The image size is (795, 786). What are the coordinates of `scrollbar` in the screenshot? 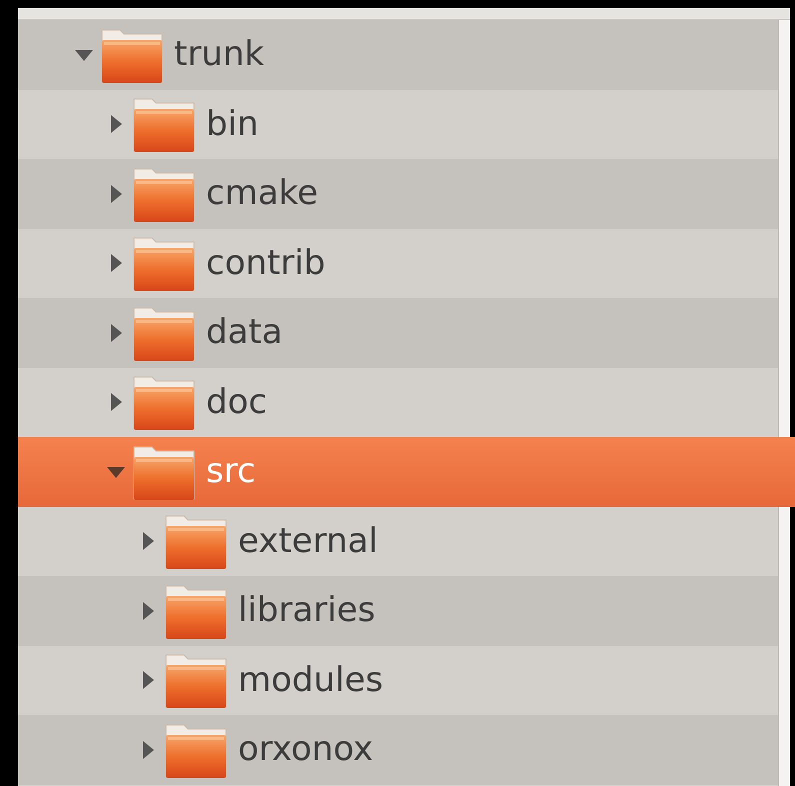 It's located at (784, 403).